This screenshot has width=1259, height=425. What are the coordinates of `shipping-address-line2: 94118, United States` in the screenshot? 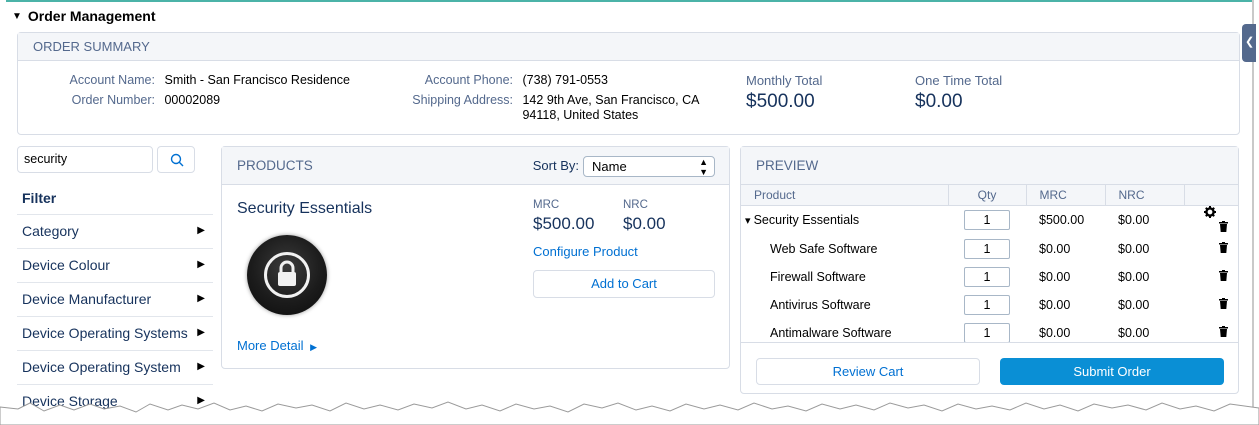 It's located at (580, 115).